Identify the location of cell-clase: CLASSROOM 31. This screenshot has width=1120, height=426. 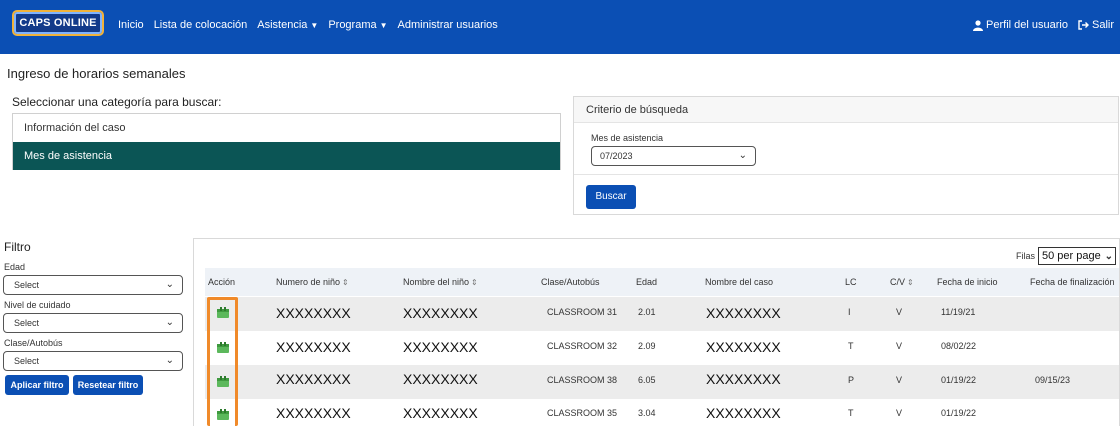
(582, 312).